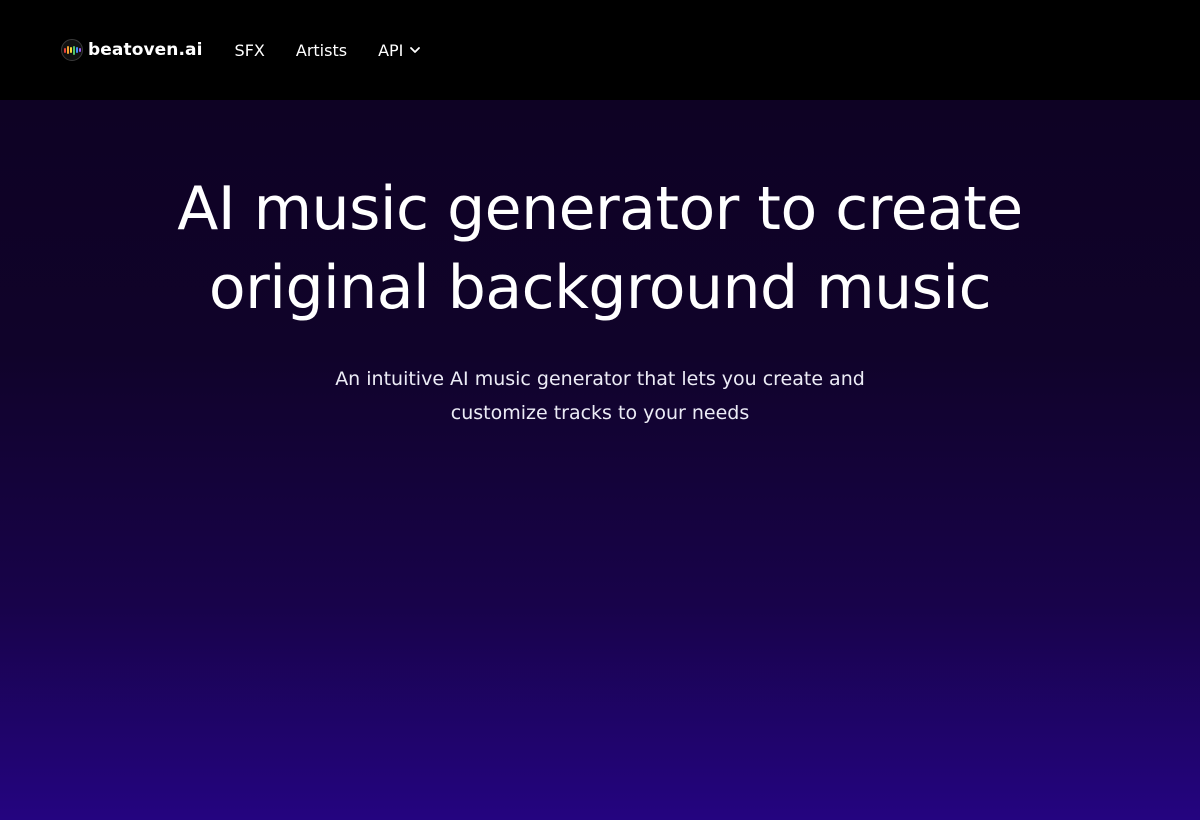 The width and height of the screenshot is (1200, 820). What do you see at coordinates (415, 50) in the screenshot?
I see `chevron-down-icon` at bounding box center [415, 50].